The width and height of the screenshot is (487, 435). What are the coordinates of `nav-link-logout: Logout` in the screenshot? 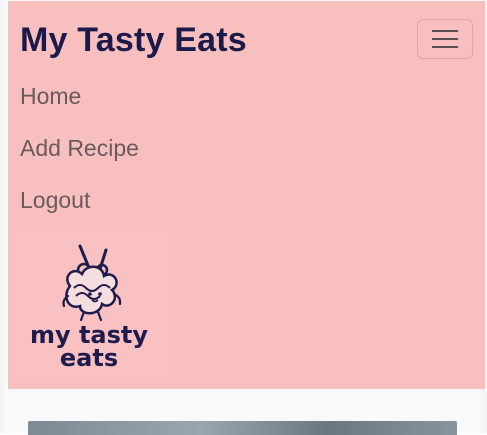 It's located at (55, 200).